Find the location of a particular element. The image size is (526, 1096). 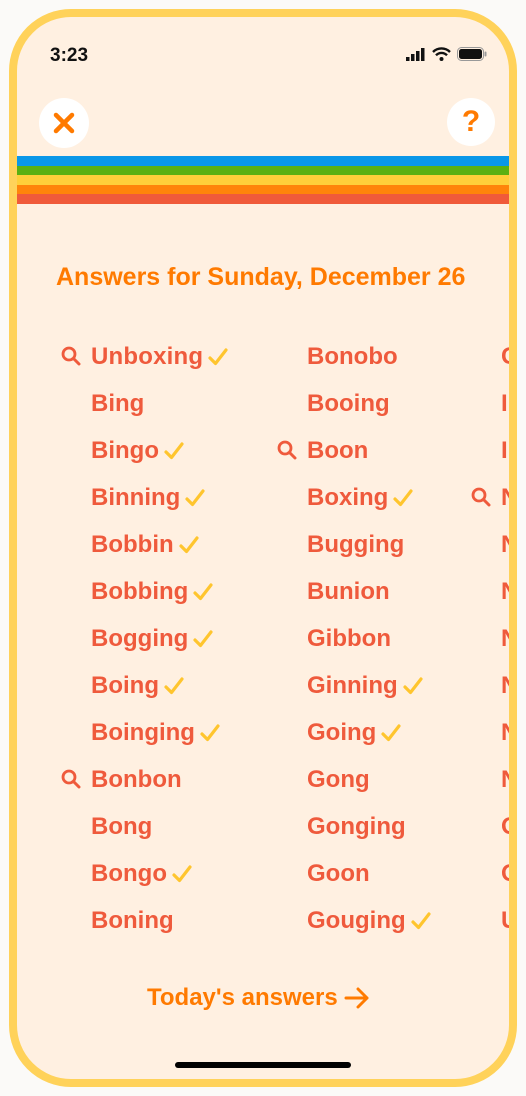

answer-item: Bong is located at coordinates (159, 826).